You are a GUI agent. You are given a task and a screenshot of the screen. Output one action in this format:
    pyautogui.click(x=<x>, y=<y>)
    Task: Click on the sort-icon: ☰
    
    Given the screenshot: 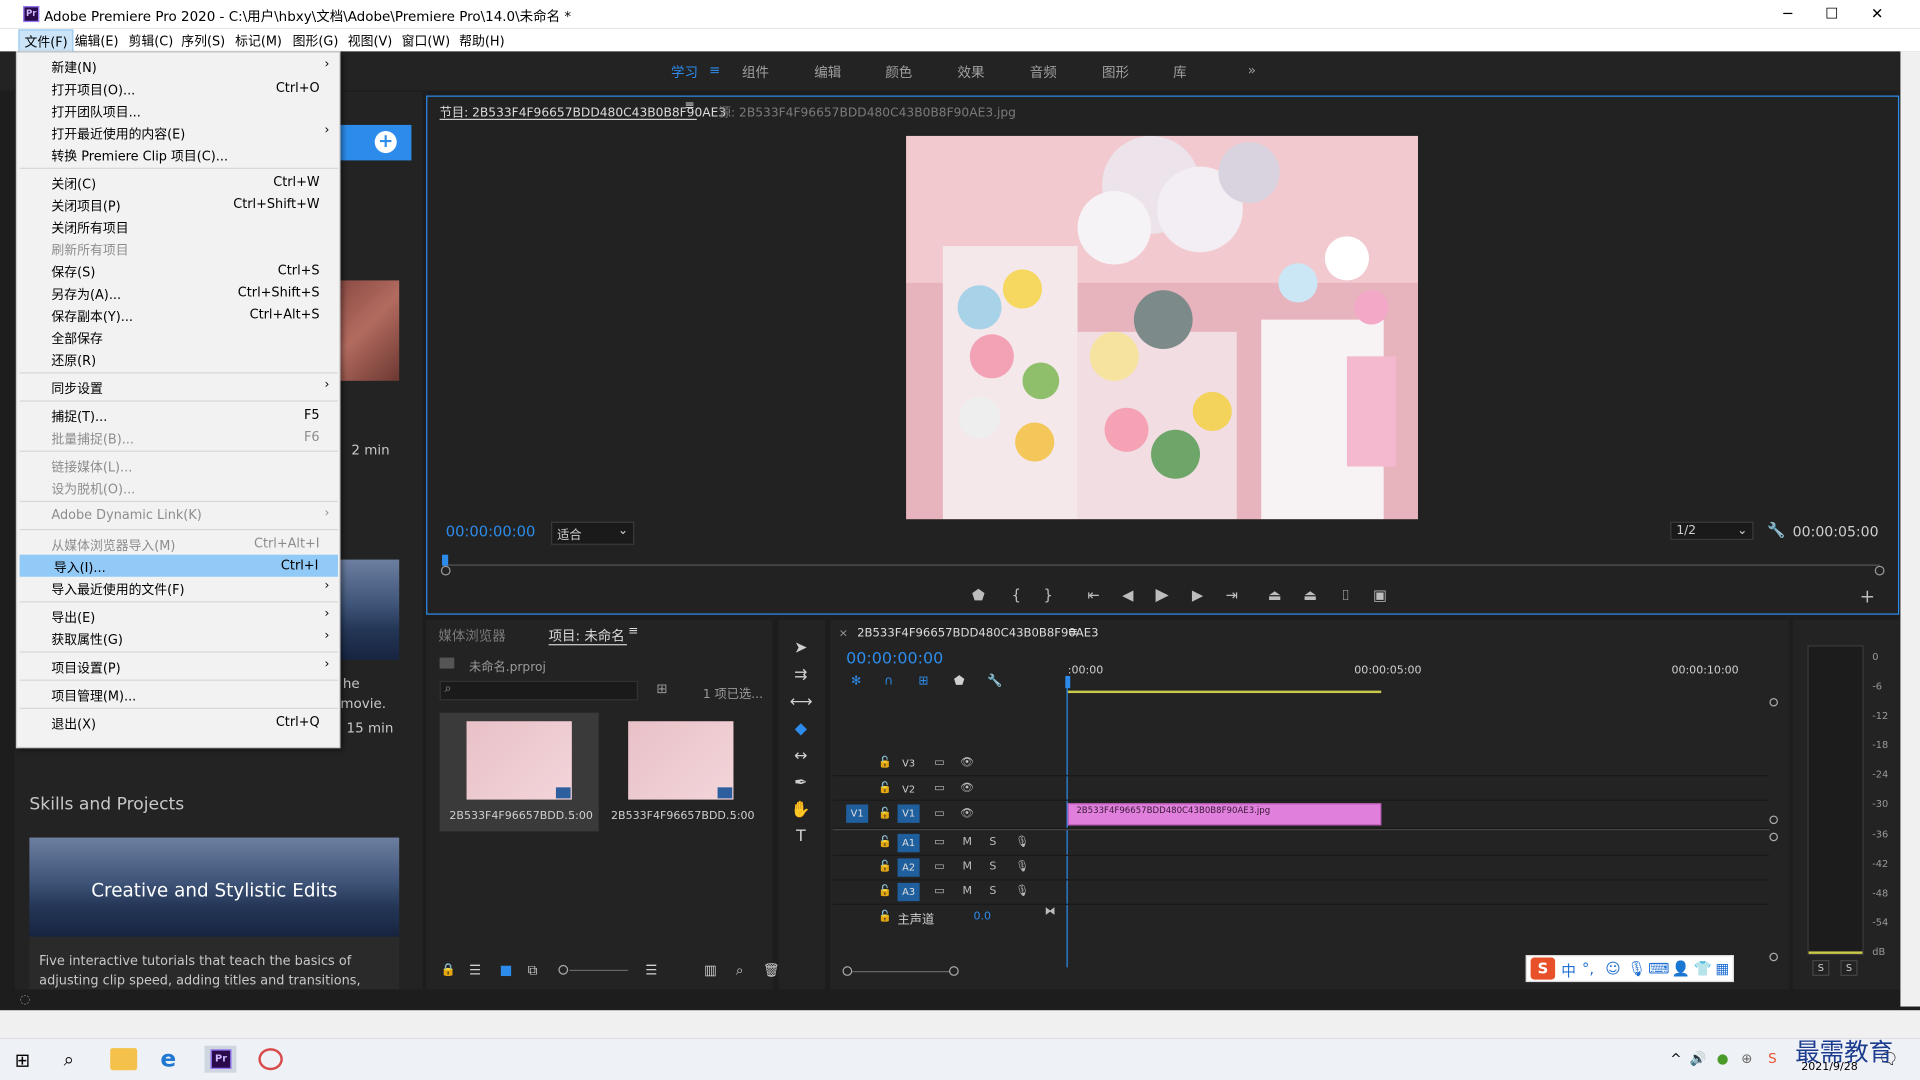 What is the action you would take?
    pyautogui.click(x=651, y=970)
    